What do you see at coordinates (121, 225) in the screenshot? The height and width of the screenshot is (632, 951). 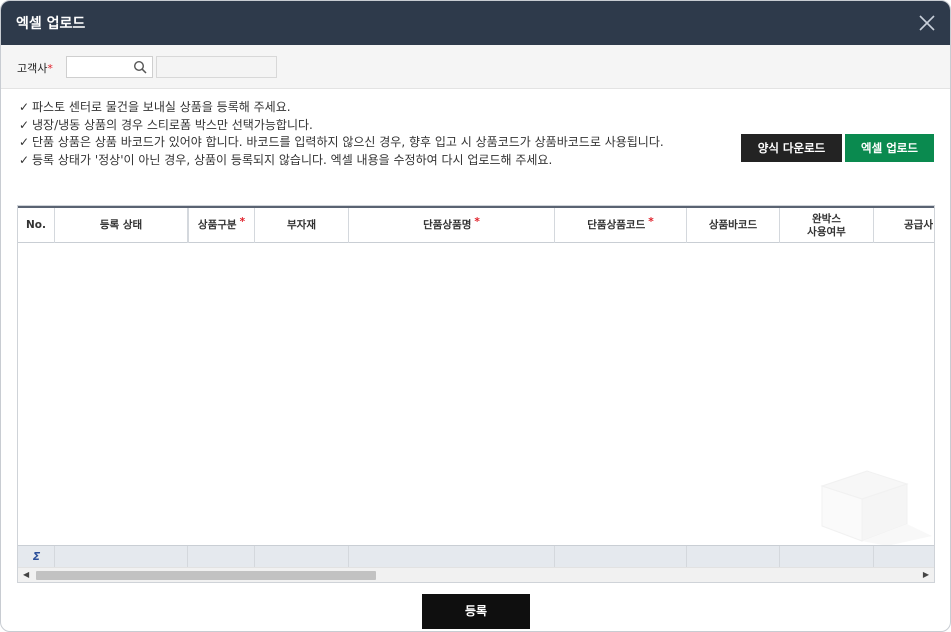 I see `column-header-status: 등록 상태` at bounding box center [121, 225].